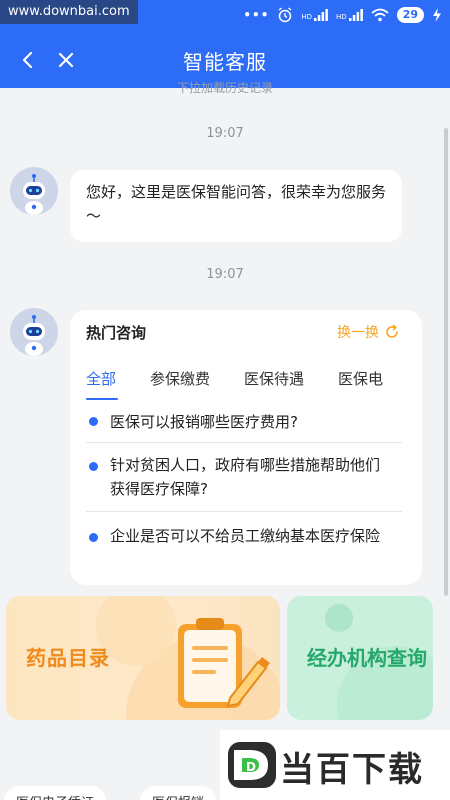 The image size is (450, 800). Describe the element at coordinates (274, 384) in the screenshot. I see `tab-benefits: 医保待遇` at that location.